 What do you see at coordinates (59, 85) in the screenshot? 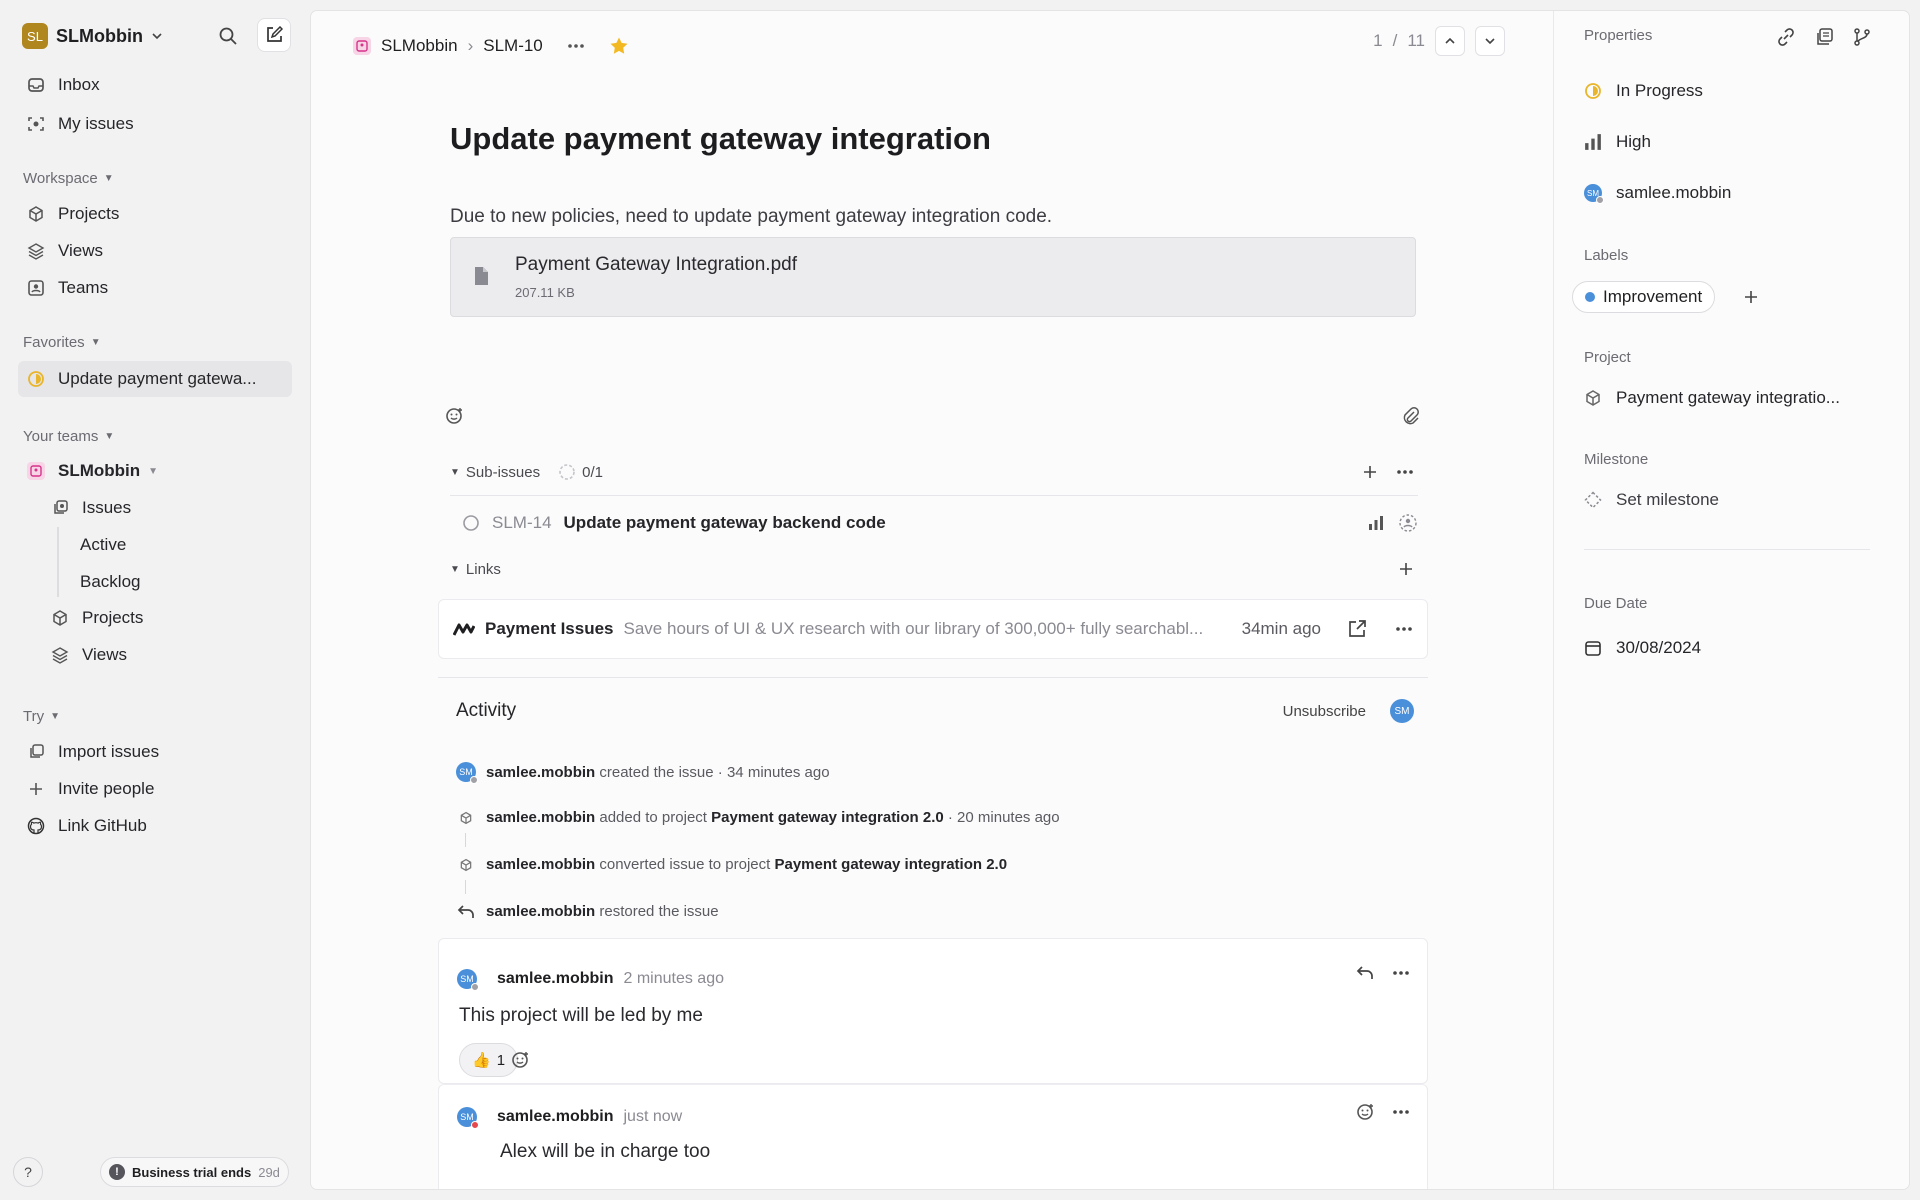
I see `sidebar-item-inbox: Inbox` at bounding box center [59, 85].